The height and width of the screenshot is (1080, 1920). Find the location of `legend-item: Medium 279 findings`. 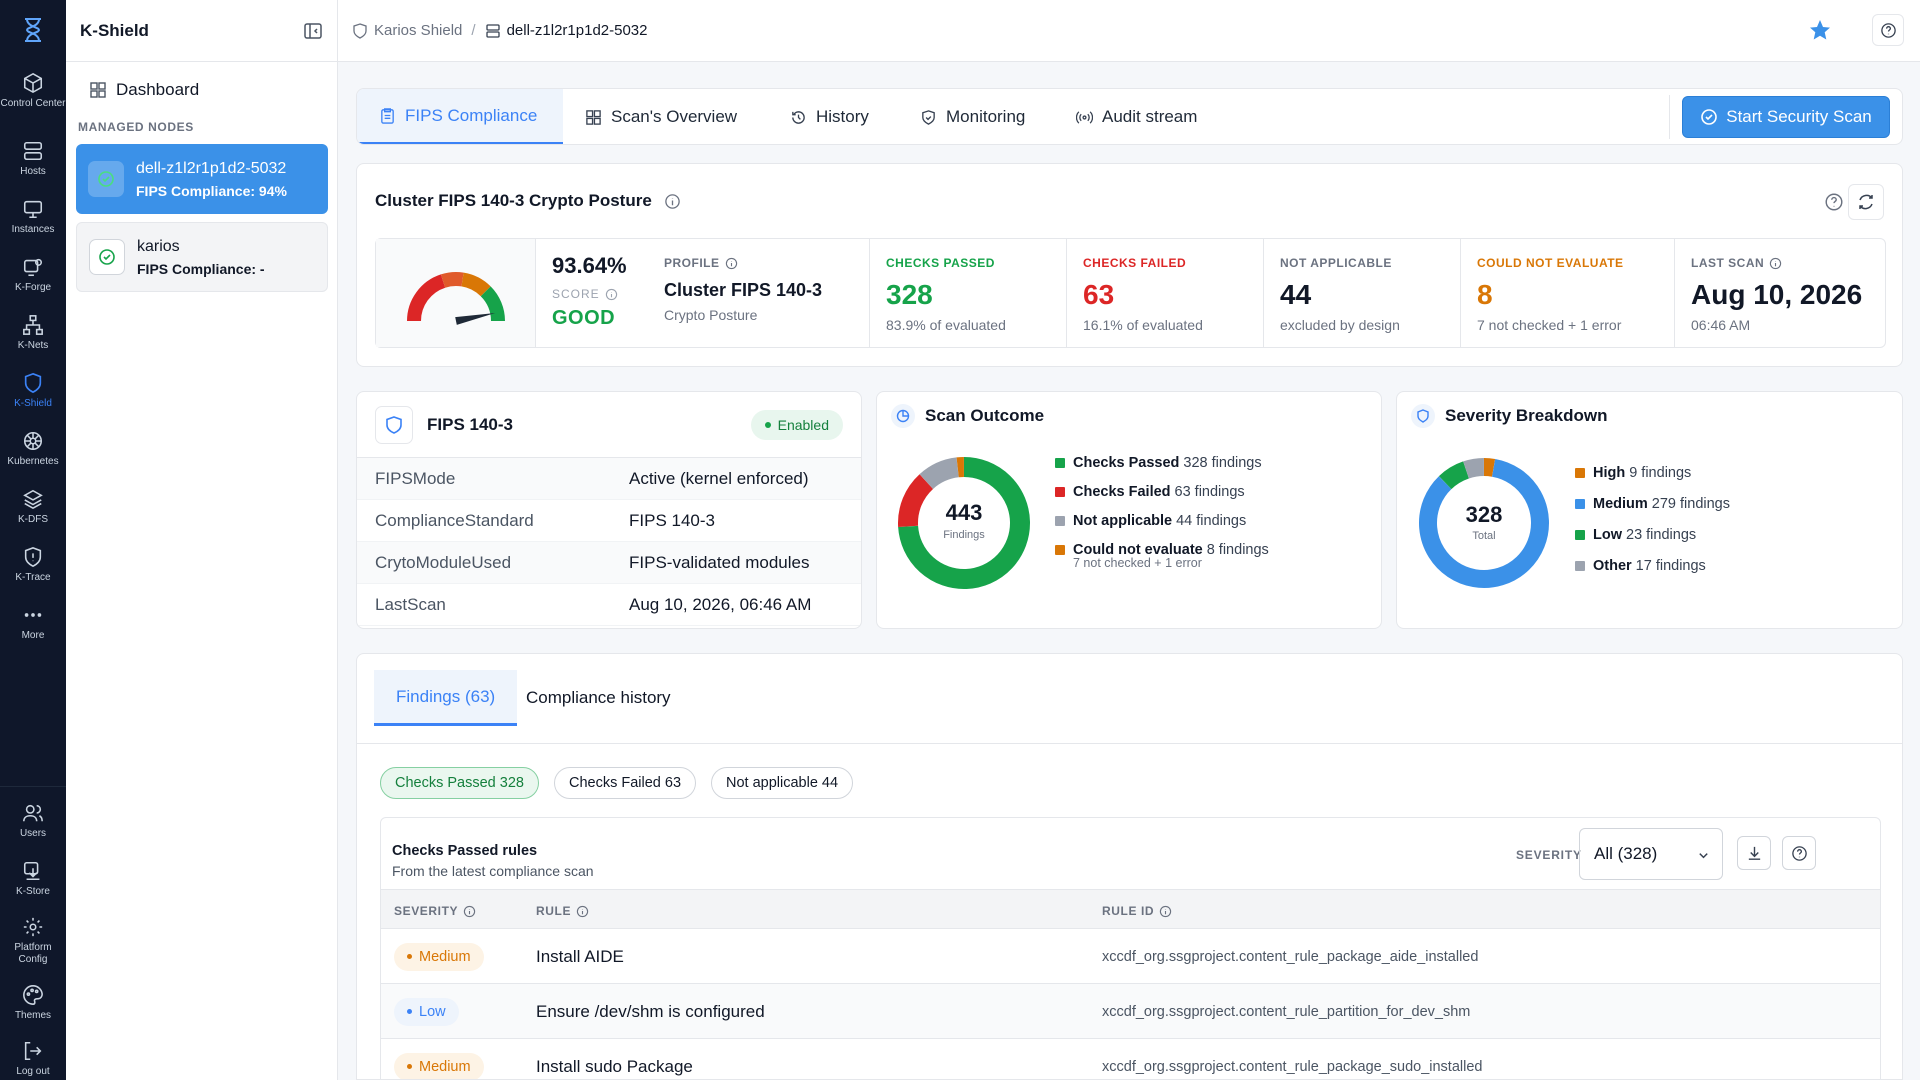

legend-item: Medium 279 findings is located at coordinates (1652, 503).